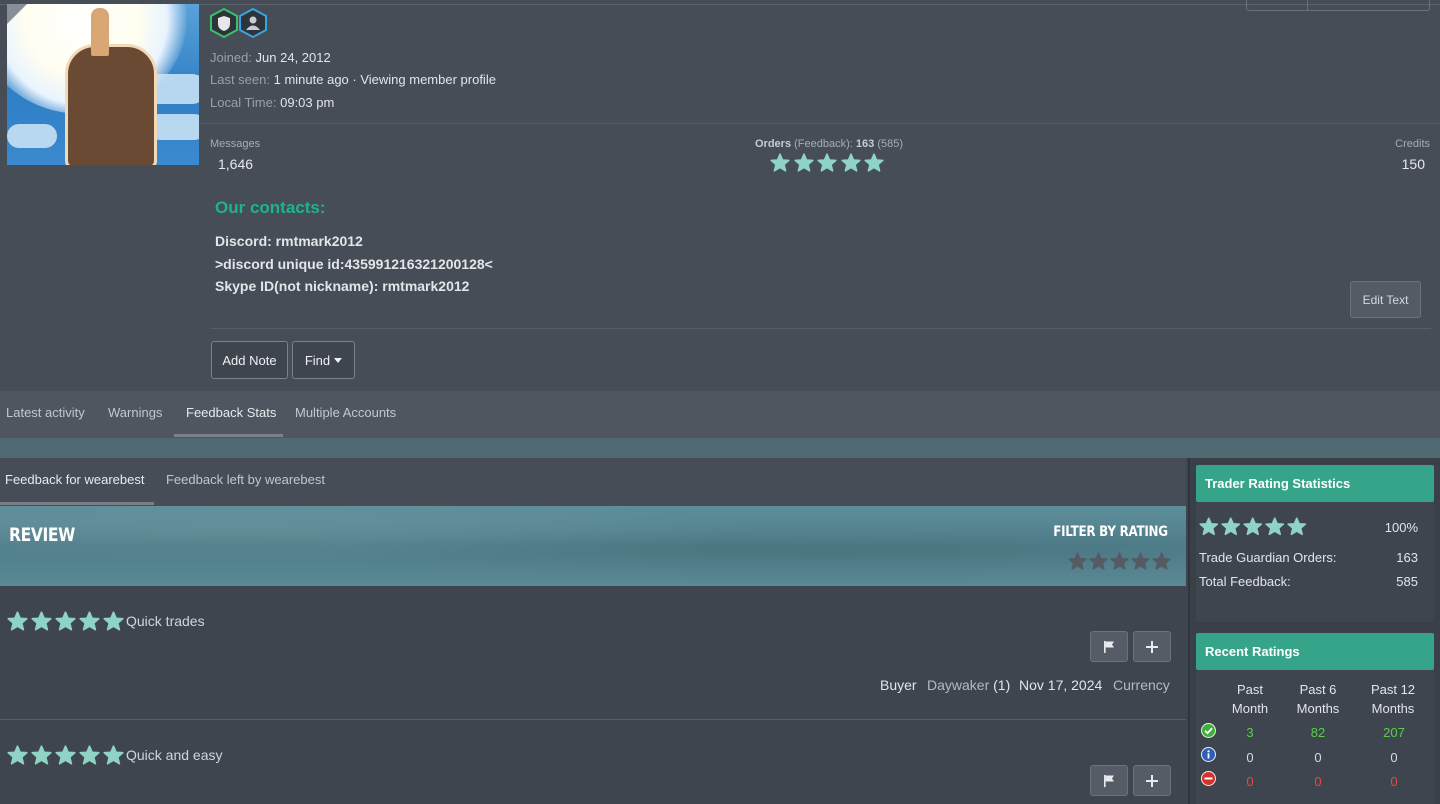  What do you see at coordinates (135, 412) in the screenshot?
I see `tab-warnings: Warnings` at bounding box center [135, 412].